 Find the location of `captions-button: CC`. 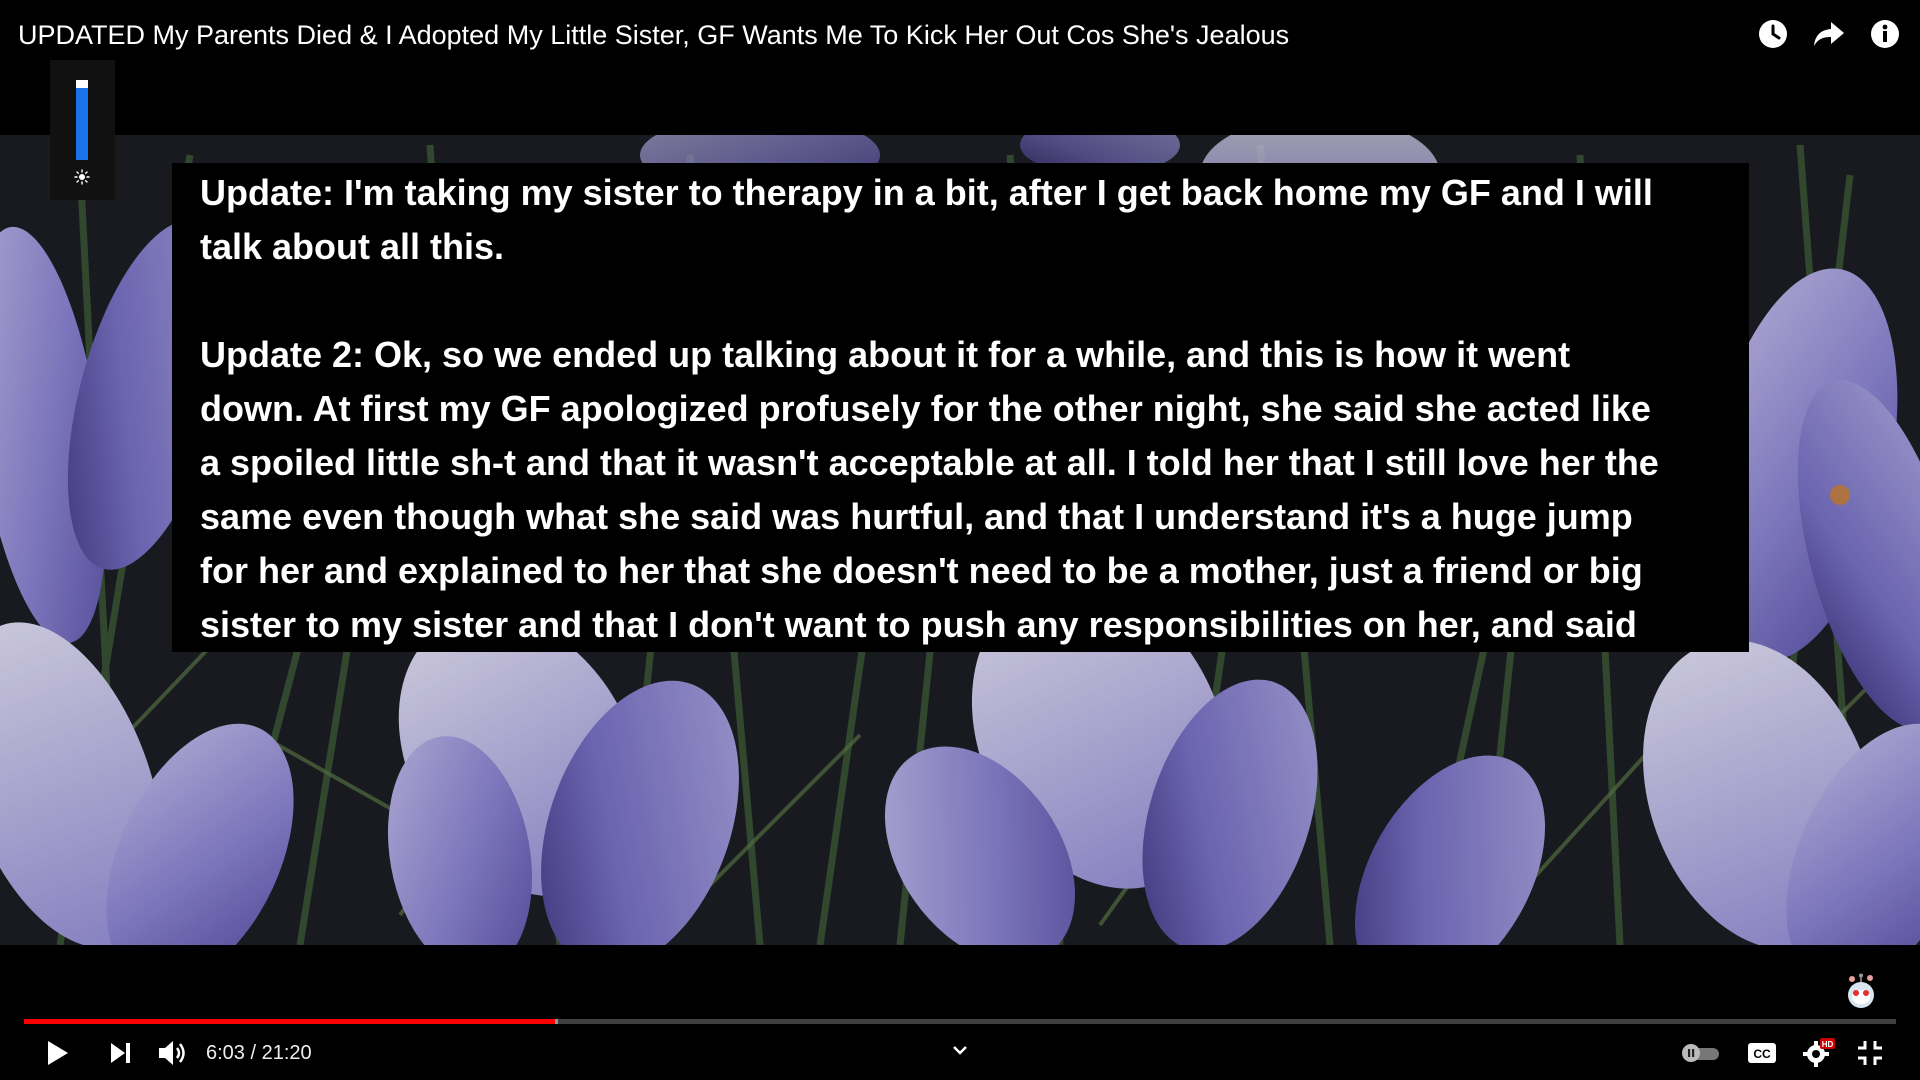

captions-button: CC is located at coordinates (1762, 1052).